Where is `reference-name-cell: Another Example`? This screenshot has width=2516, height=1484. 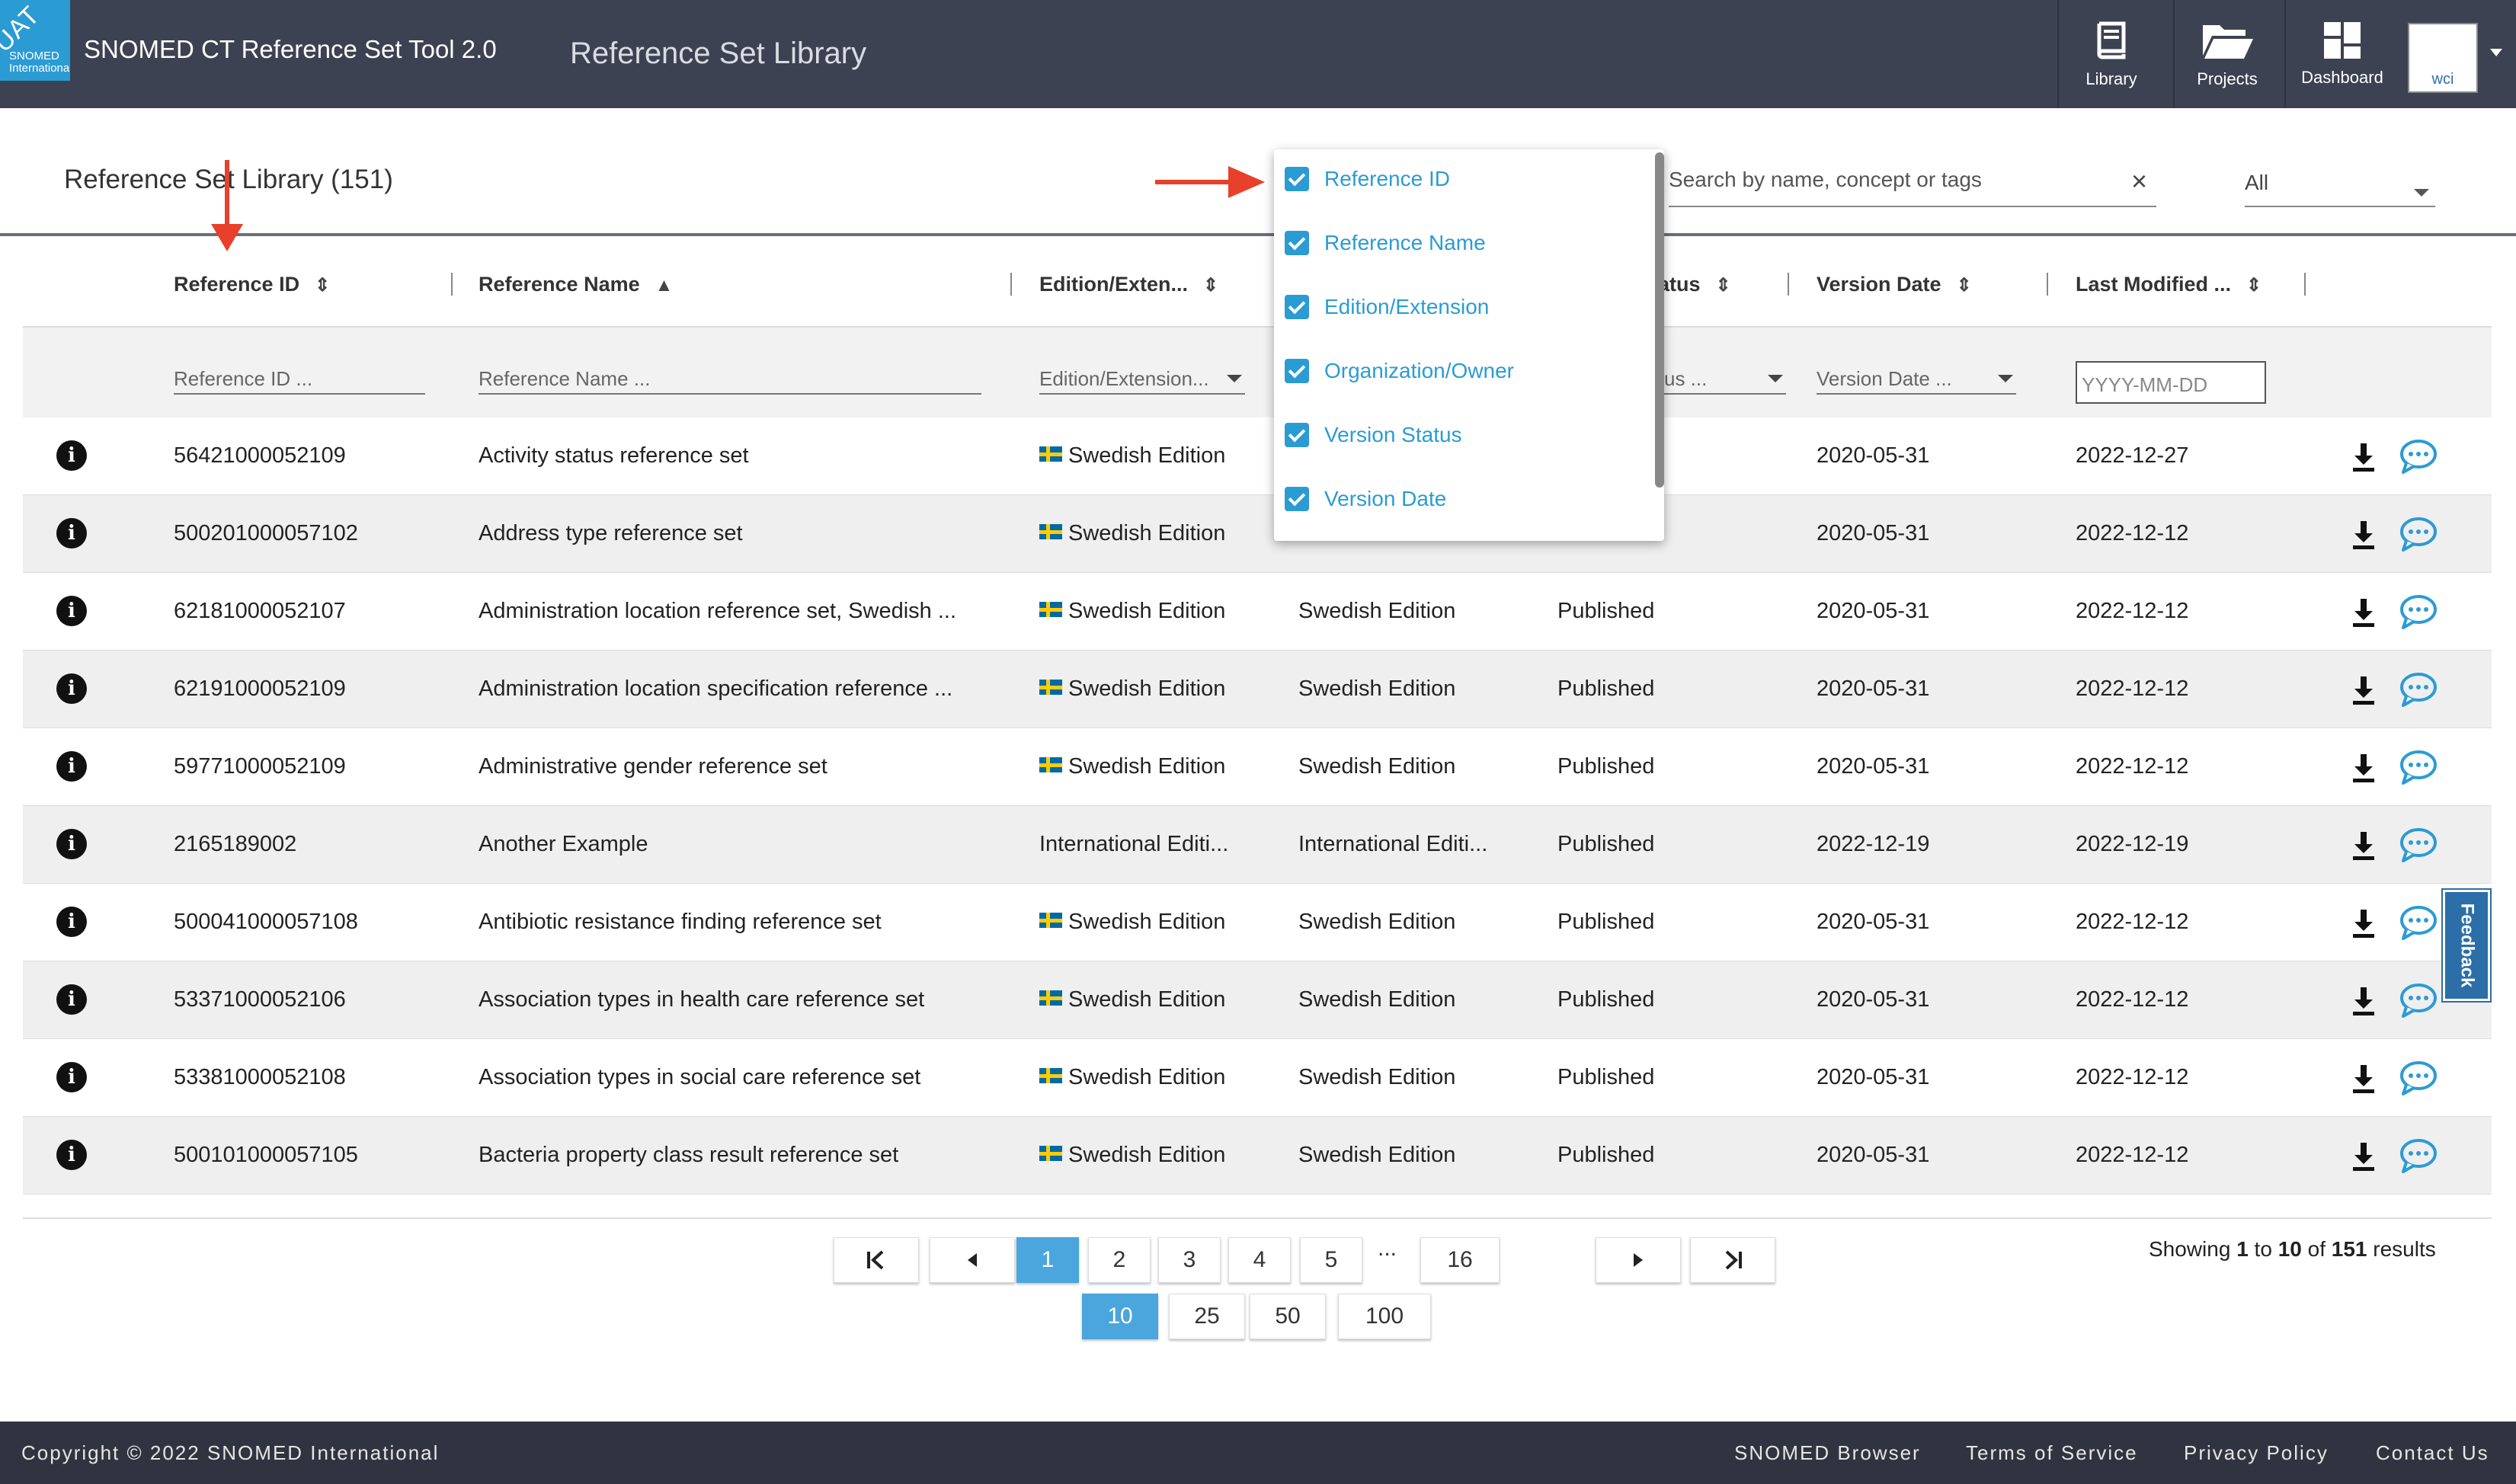 reference-name-cell: Another Example is located at coordinates (741, 844).